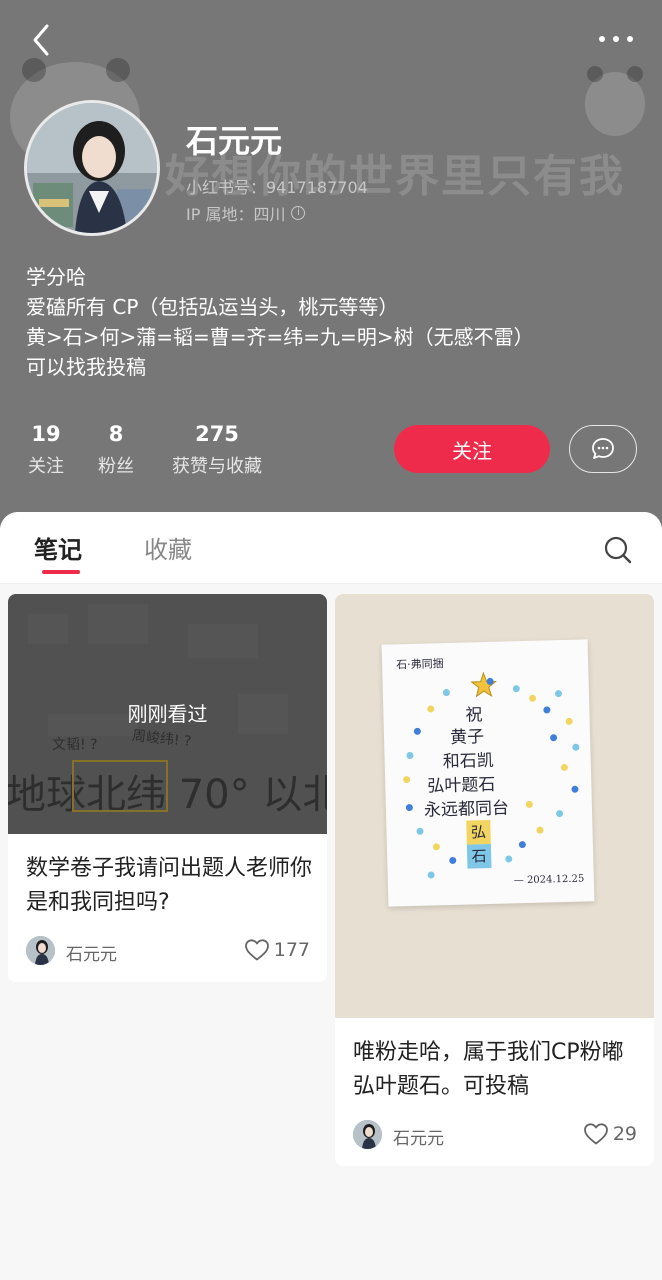 This screenshot has height=1280, width=662. Describe the element at coordinates (46, 434) in the screenshot. I see `stat-following-count: 19` at that location.